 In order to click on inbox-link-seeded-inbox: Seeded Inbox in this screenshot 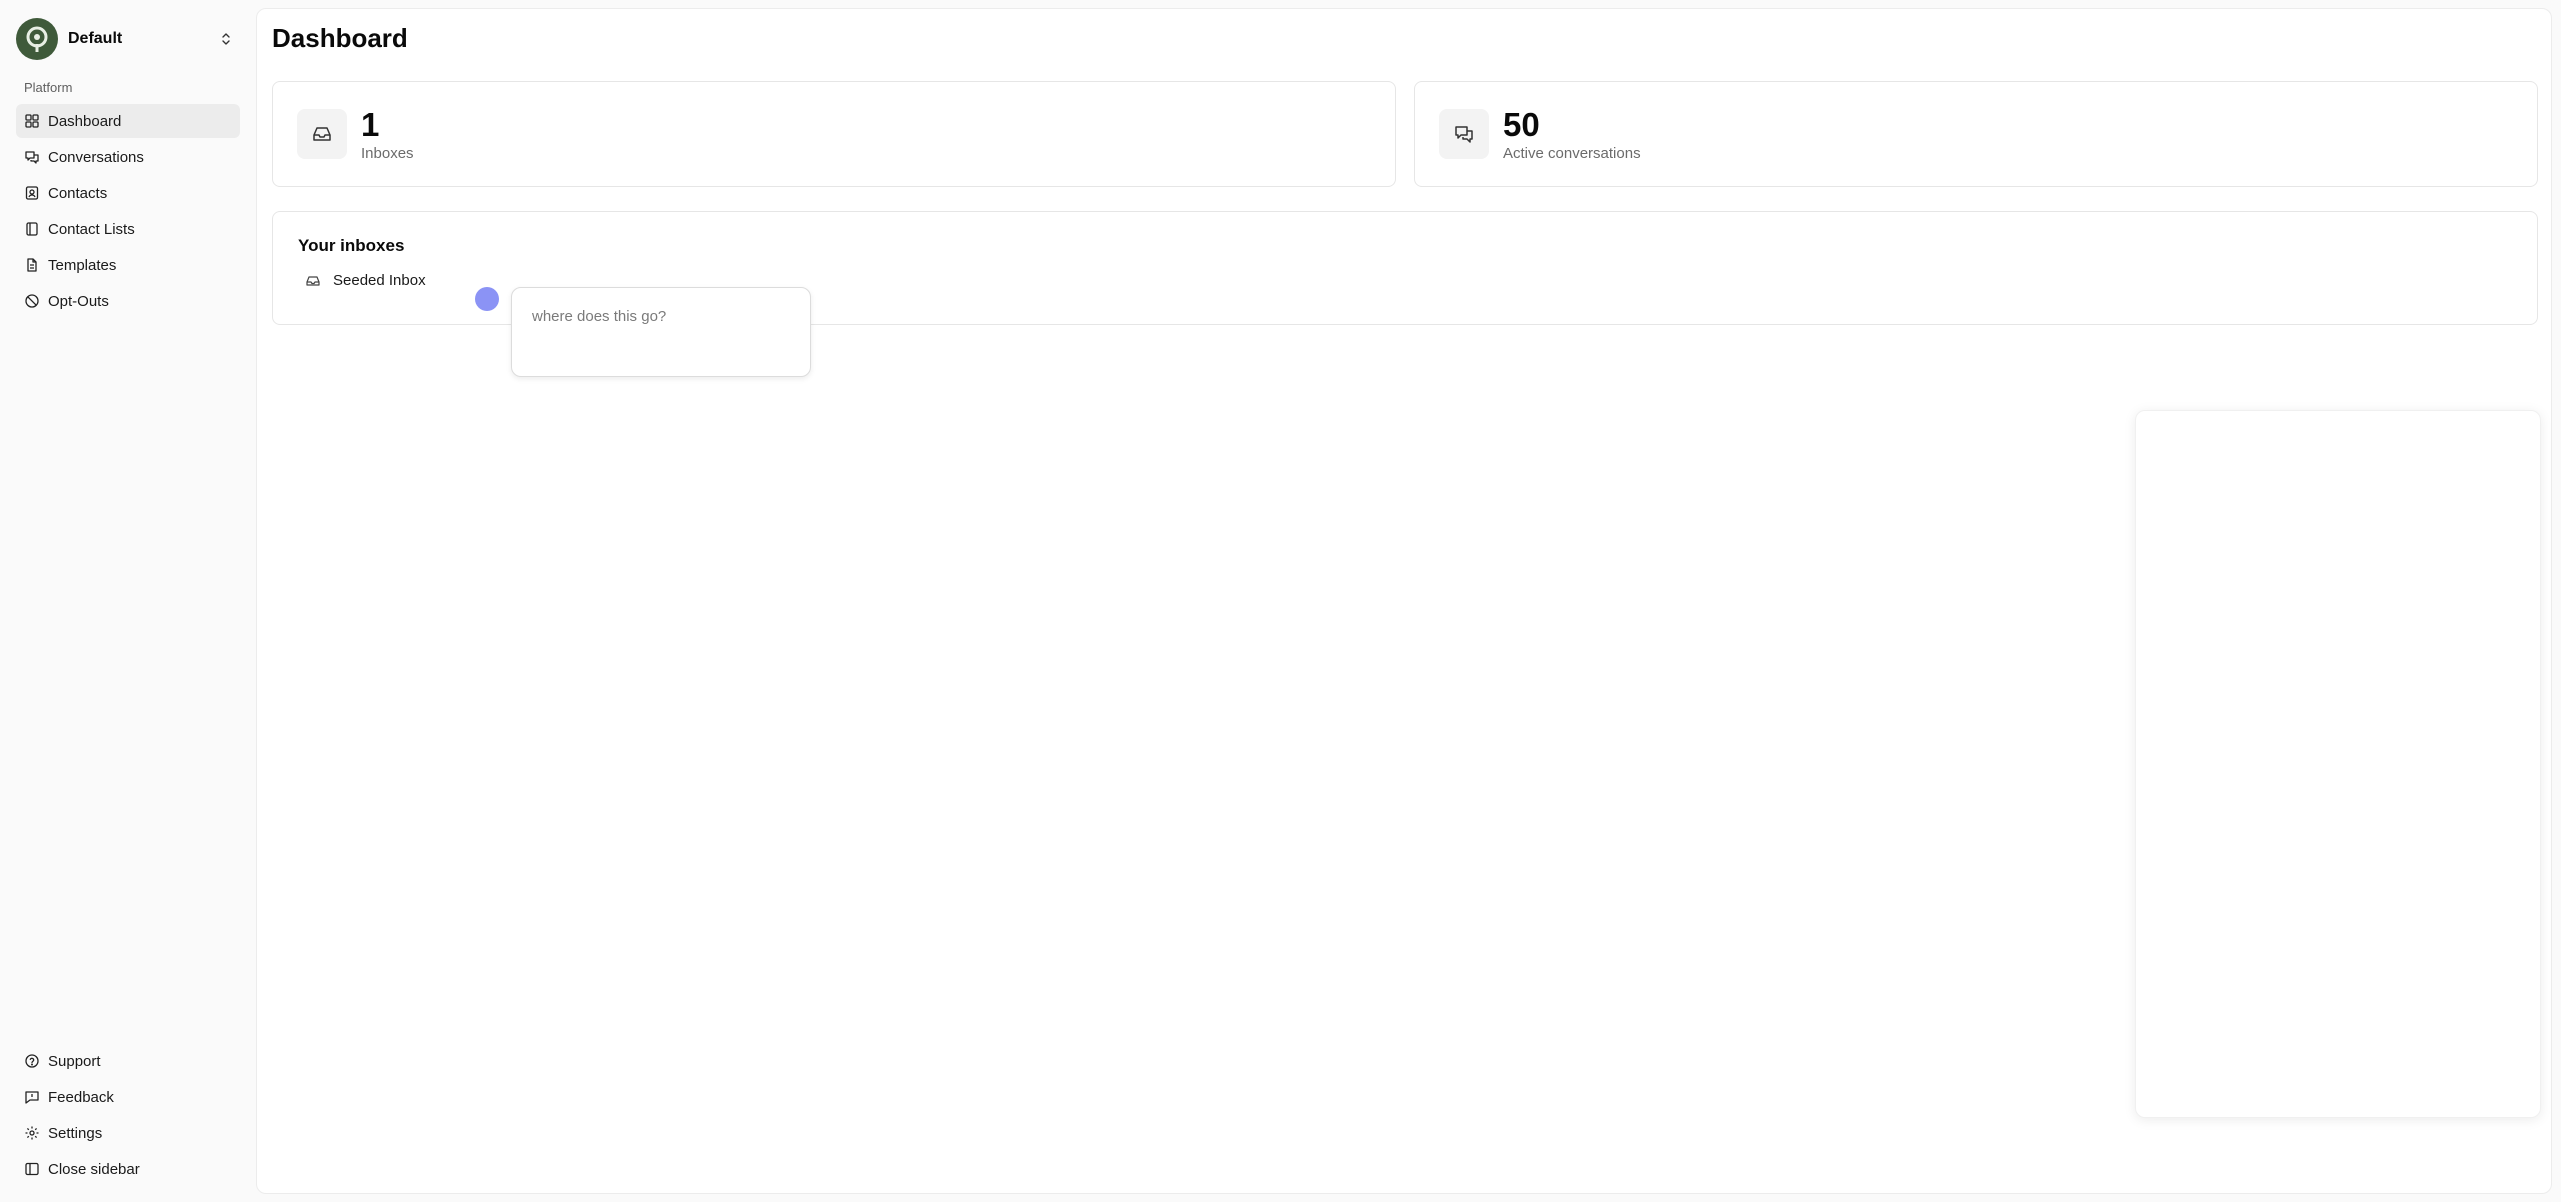, I will do `click(365, 280)`.